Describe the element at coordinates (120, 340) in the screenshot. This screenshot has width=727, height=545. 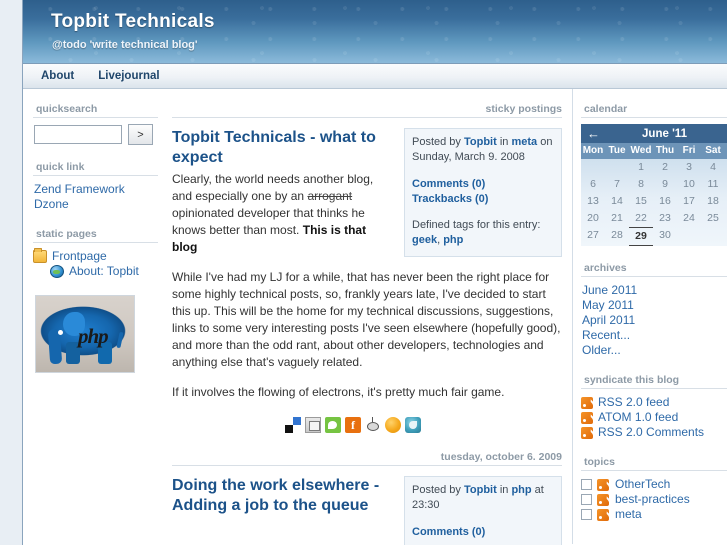
I see `elephant-tail` at that location.